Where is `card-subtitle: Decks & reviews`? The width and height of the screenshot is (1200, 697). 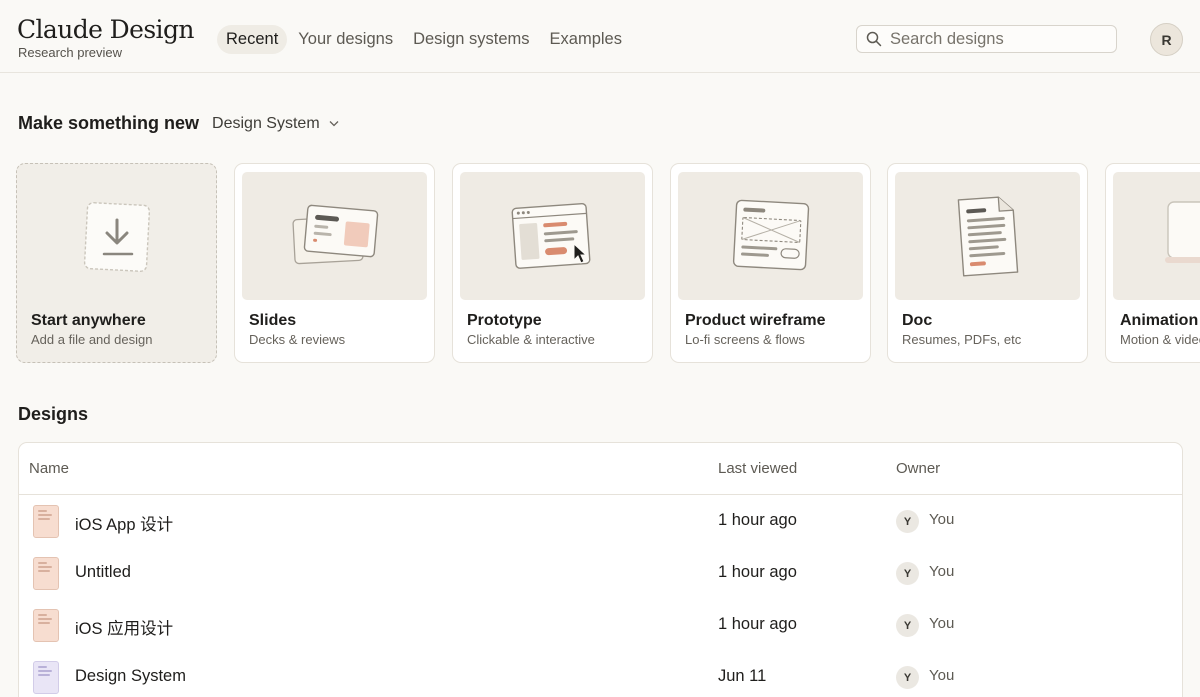 card-subtitle: Decks & reviews is located at coordinates (297, 339).